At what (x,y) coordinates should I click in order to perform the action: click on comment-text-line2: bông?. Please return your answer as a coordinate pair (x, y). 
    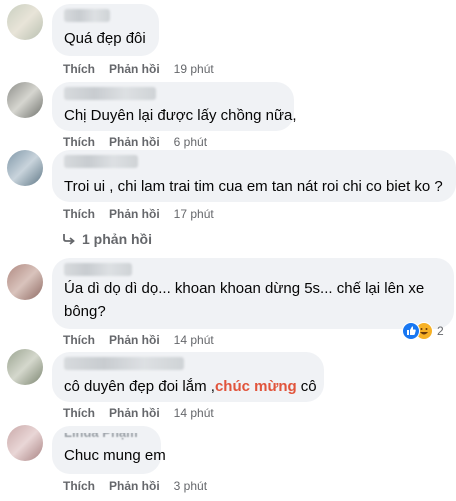
    Looking at the image, I should click on (85, 311).